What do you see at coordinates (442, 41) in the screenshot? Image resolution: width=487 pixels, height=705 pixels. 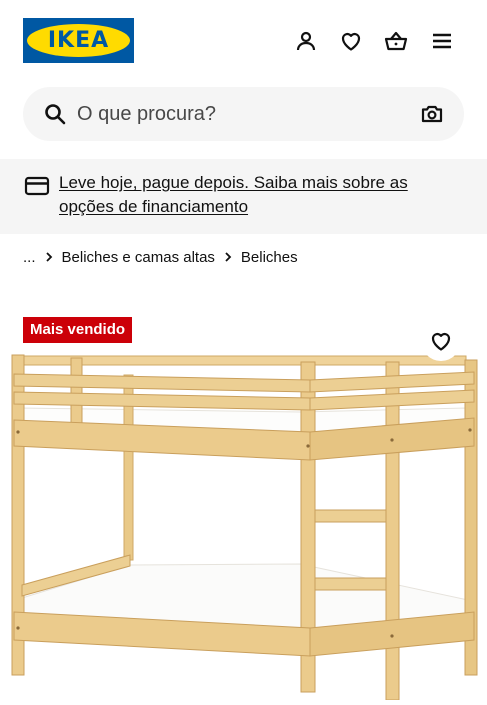 I see `menu-icon` at bounding box center [442, 41].